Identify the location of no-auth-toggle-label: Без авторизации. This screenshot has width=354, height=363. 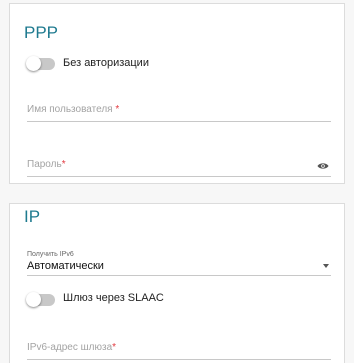
(106, 63).